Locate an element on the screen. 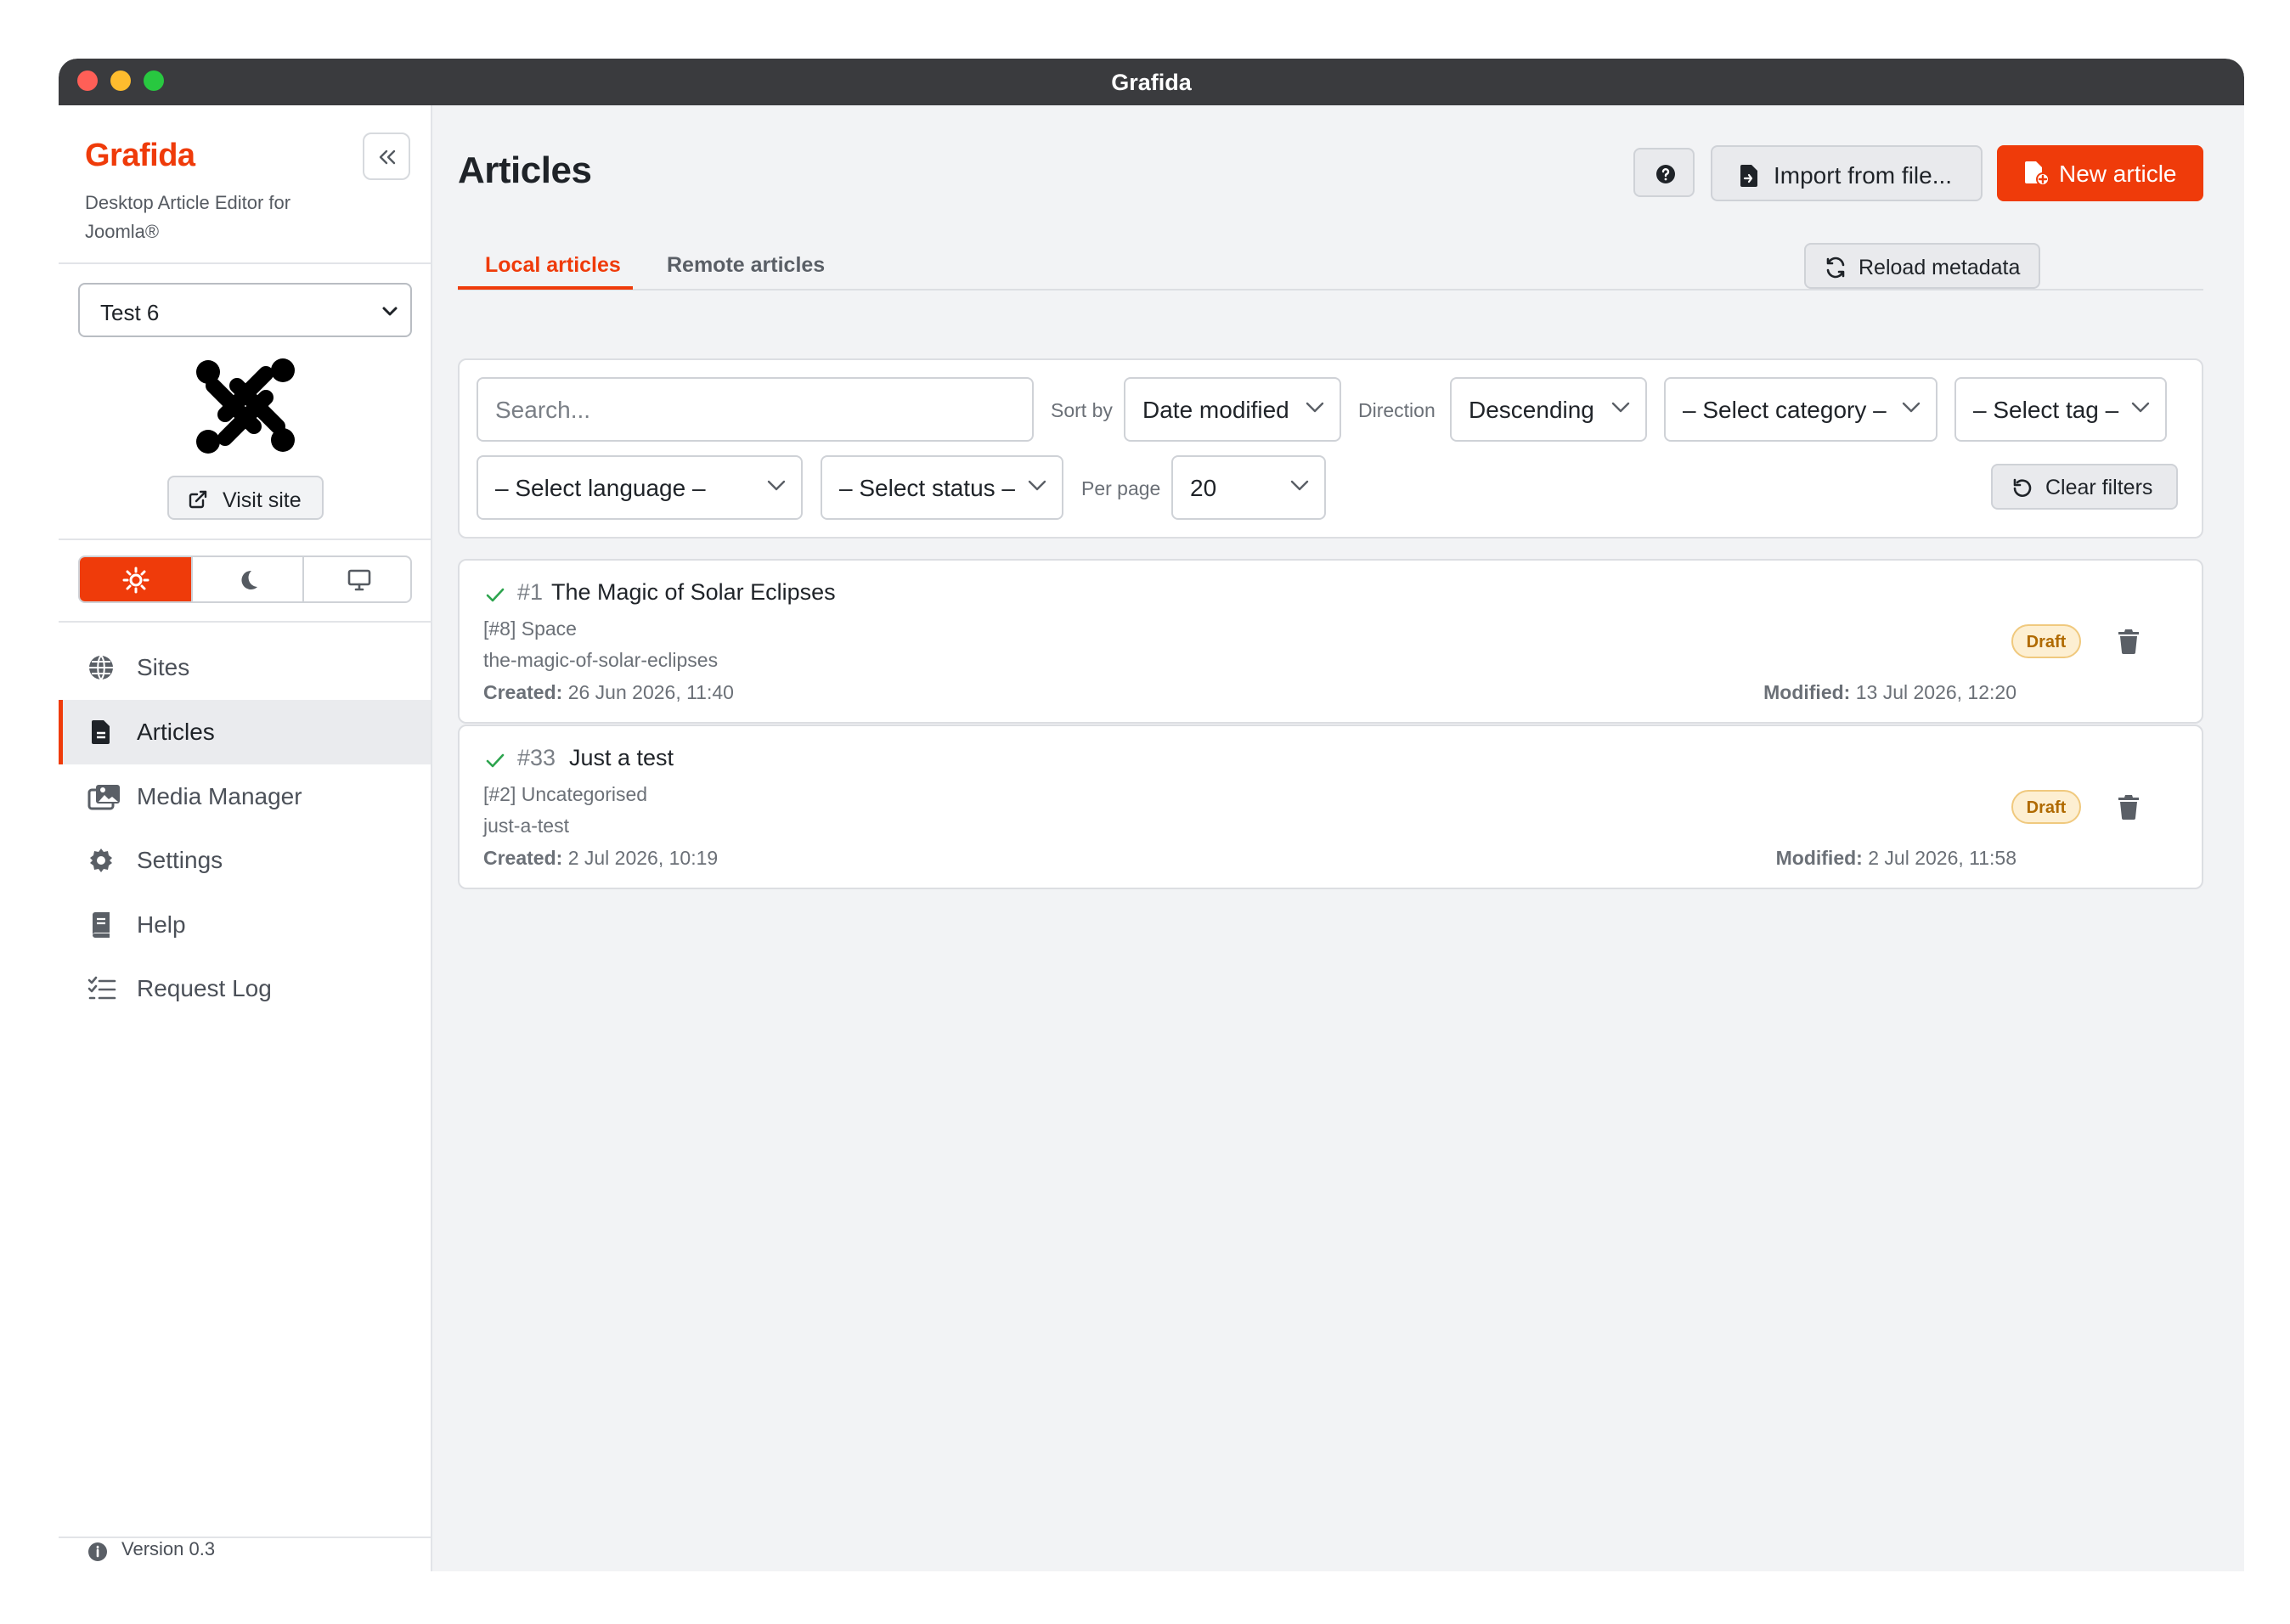  status-value: – Select status – is located at coordinates (927, 488).